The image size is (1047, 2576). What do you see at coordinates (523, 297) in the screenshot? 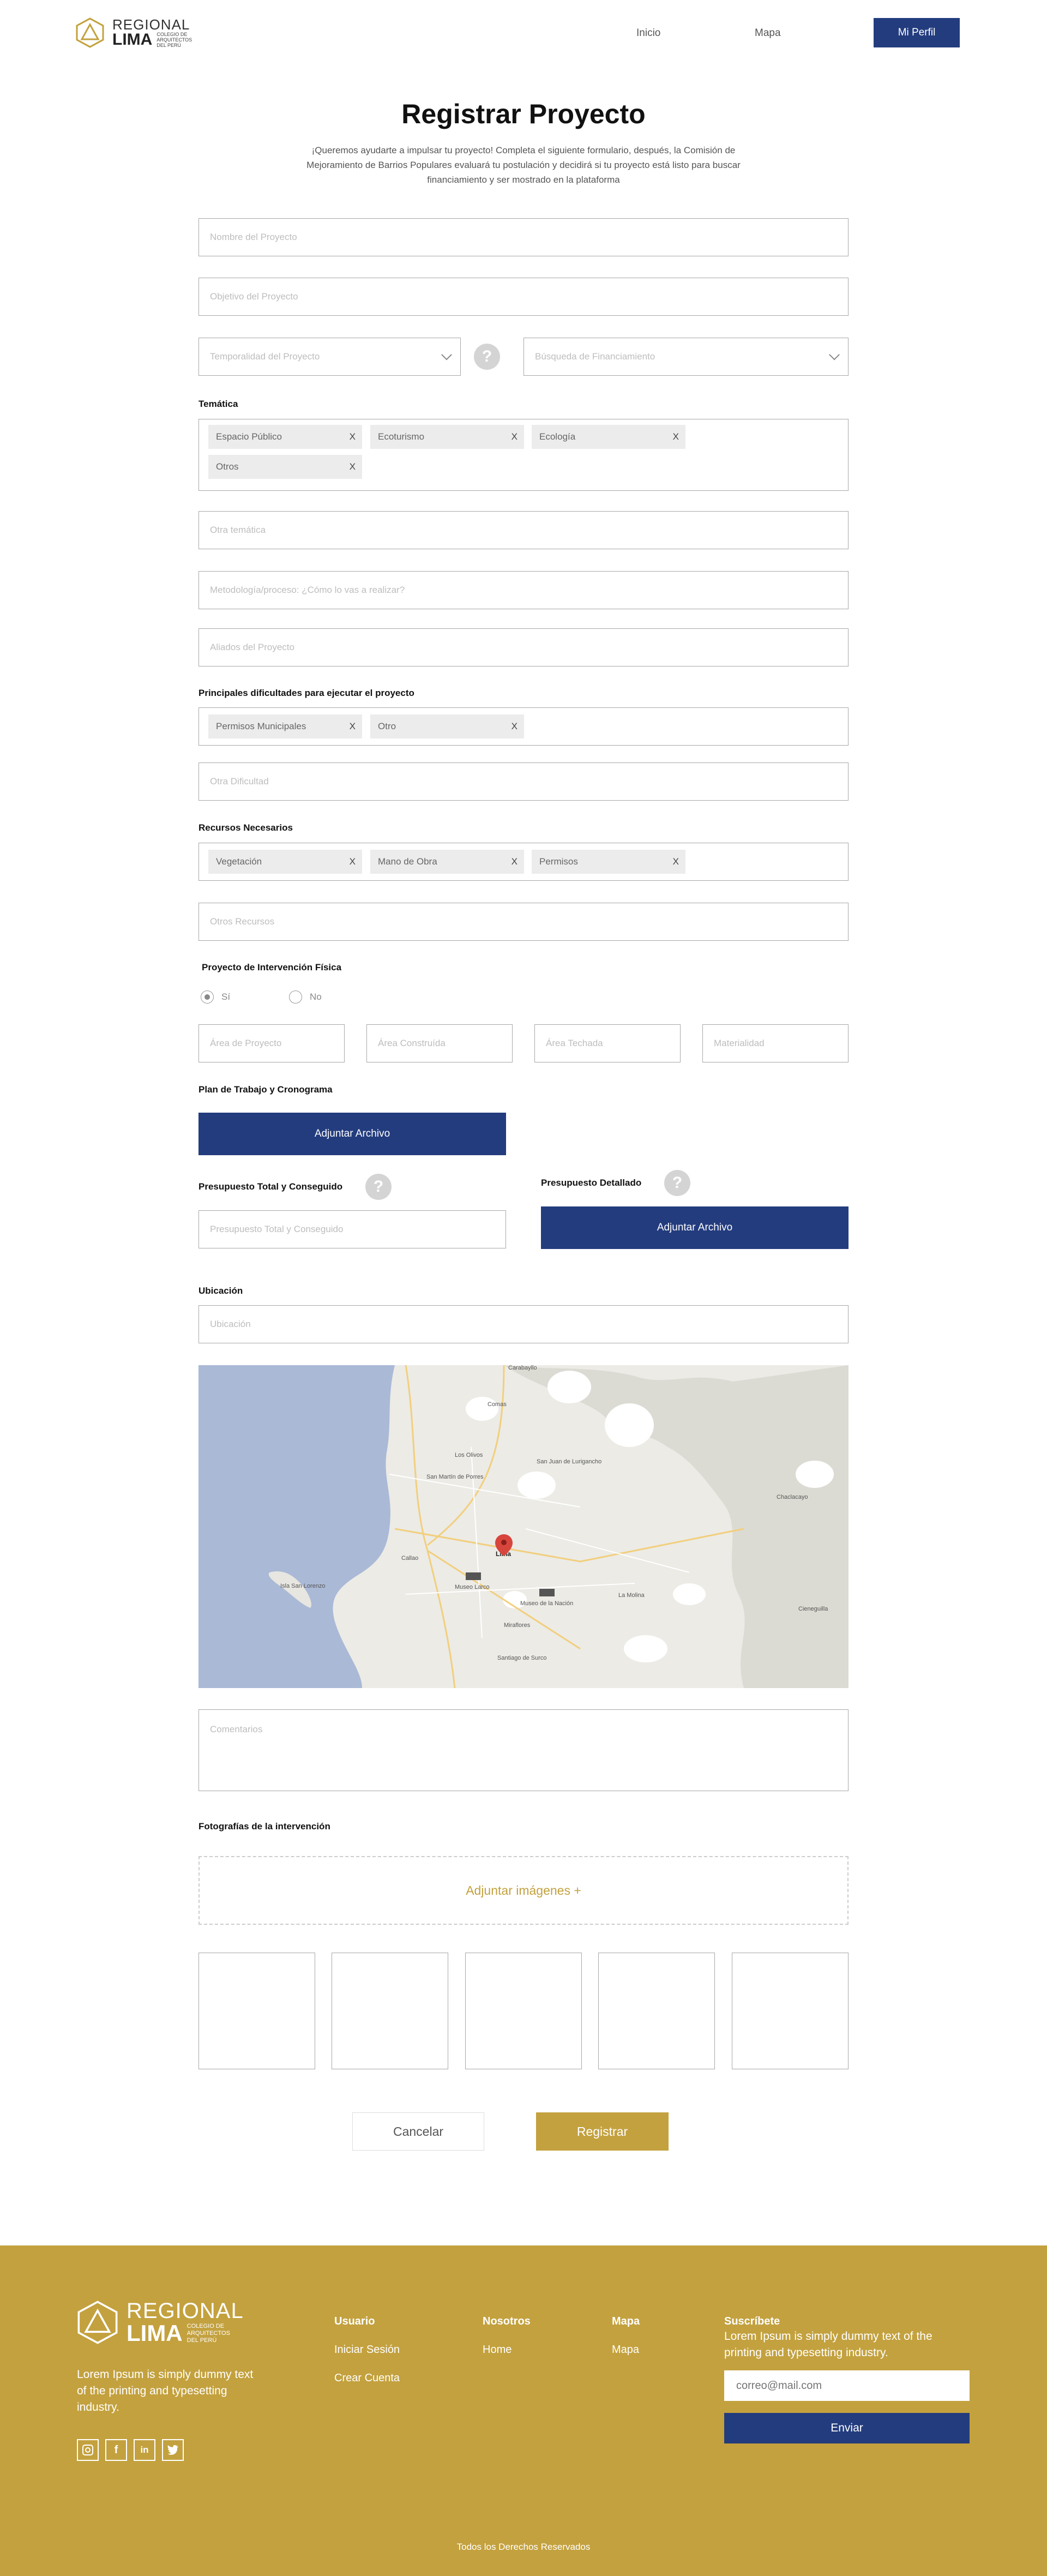
I see `project-objective-input: Objetivo del Proyecto` at bounding box center [523, 297].